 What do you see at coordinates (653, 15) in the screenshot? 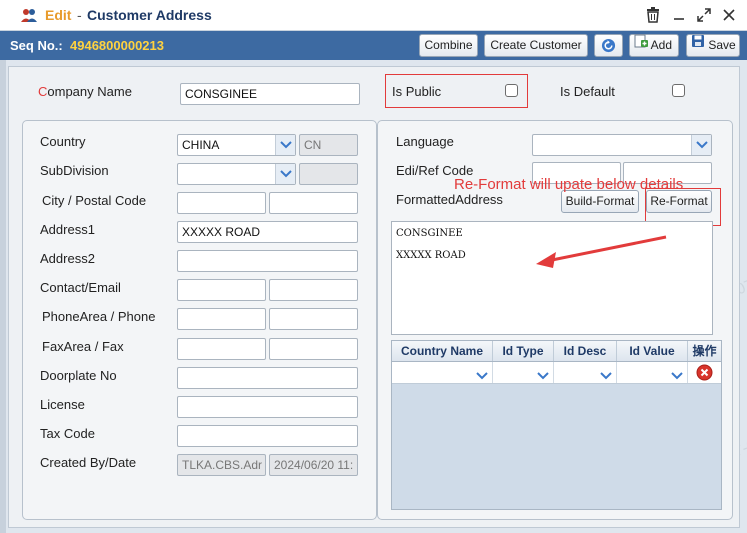
I see `trash-icon` at bounding box center [653, 15].